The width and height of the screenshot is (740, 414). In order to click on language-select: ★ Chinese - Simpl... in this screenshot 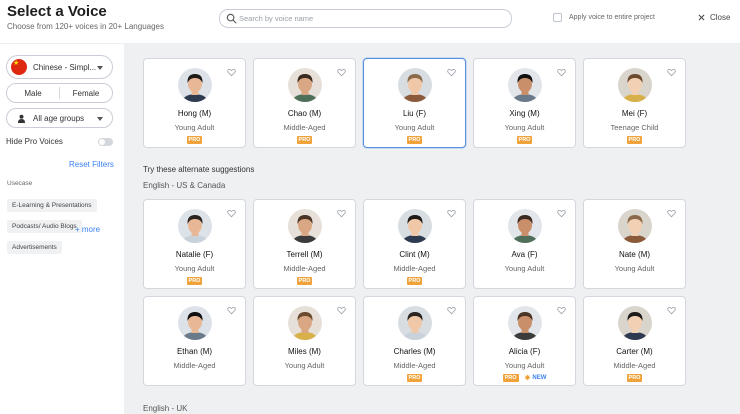, I will do `click(59, 67)`.